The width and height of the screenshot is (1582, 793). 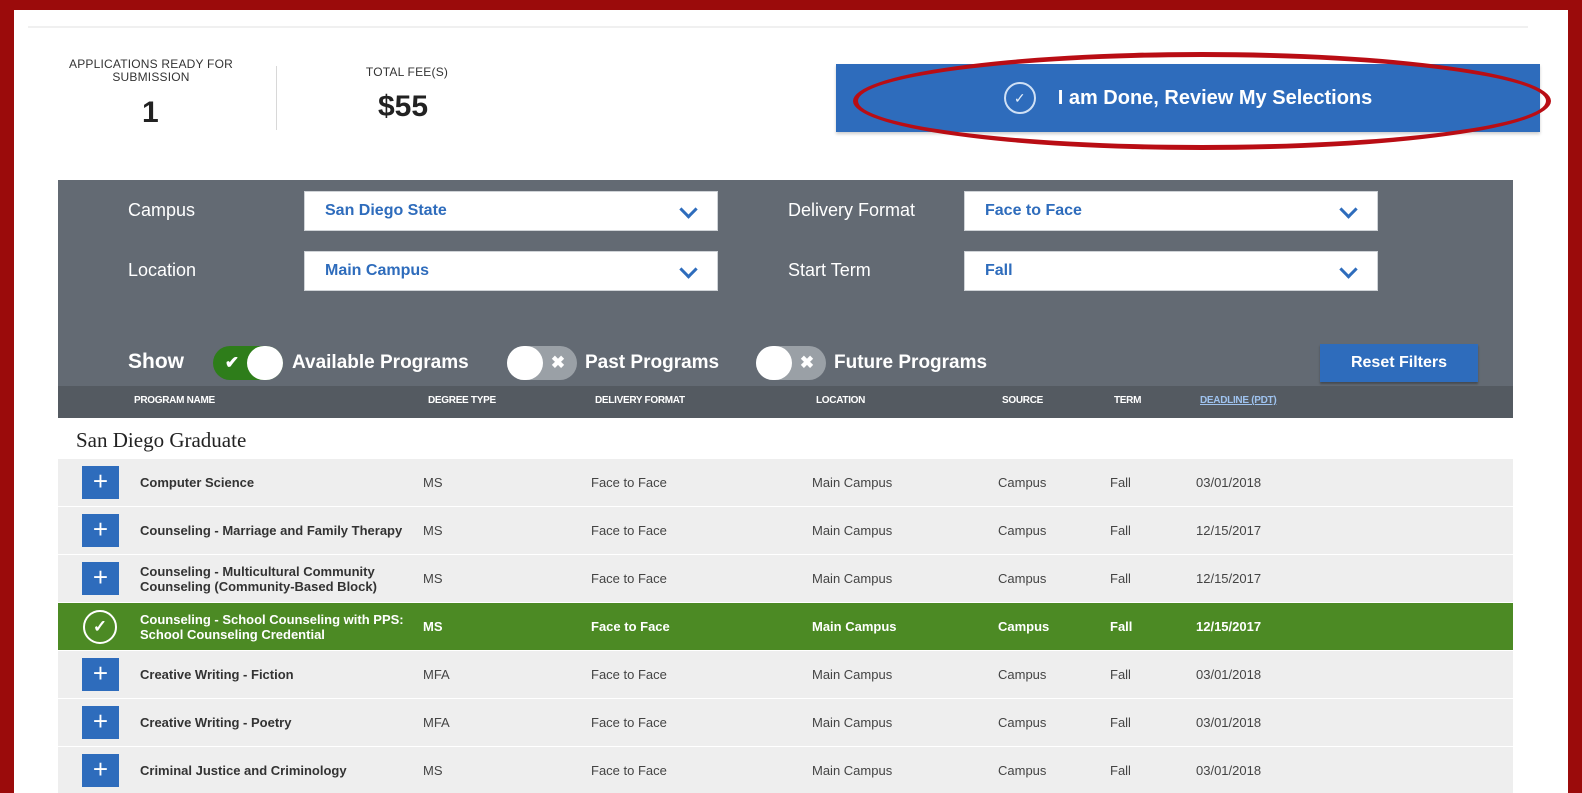 I want to click on program-name: Creative Writing - Fiction, so click(x=217, y=674).